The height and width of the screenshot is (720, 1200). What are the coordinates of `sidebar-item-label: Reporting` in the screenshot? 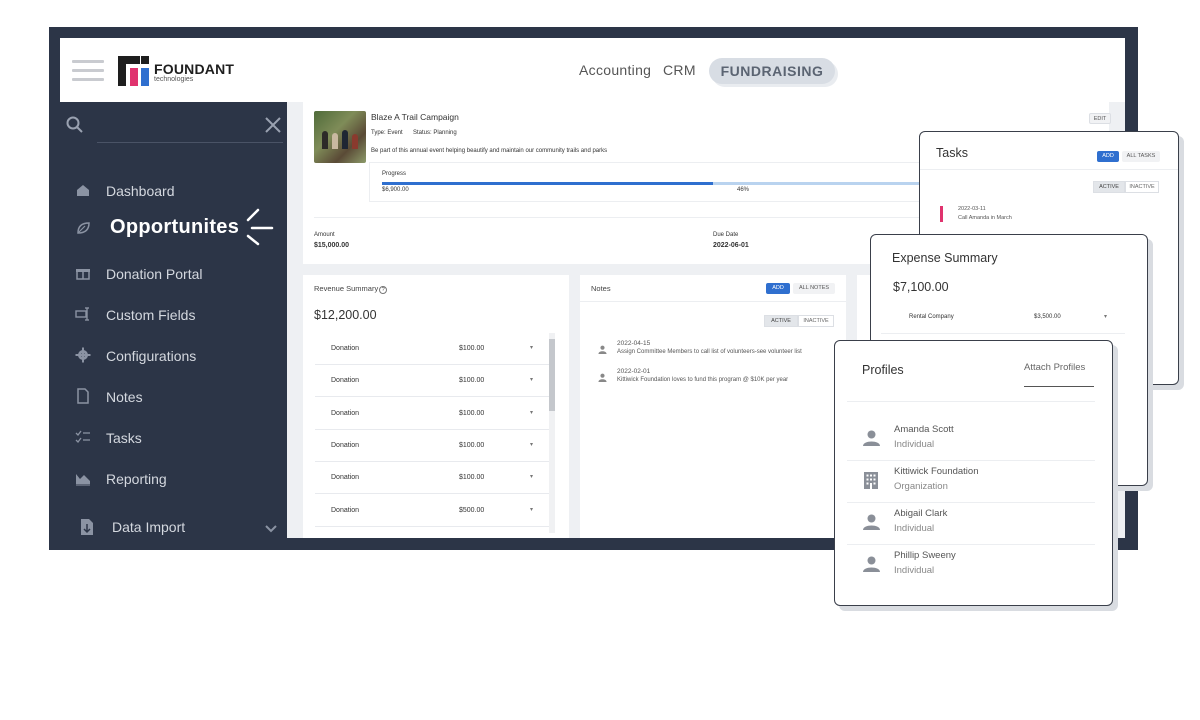 It's located at (136, 479).